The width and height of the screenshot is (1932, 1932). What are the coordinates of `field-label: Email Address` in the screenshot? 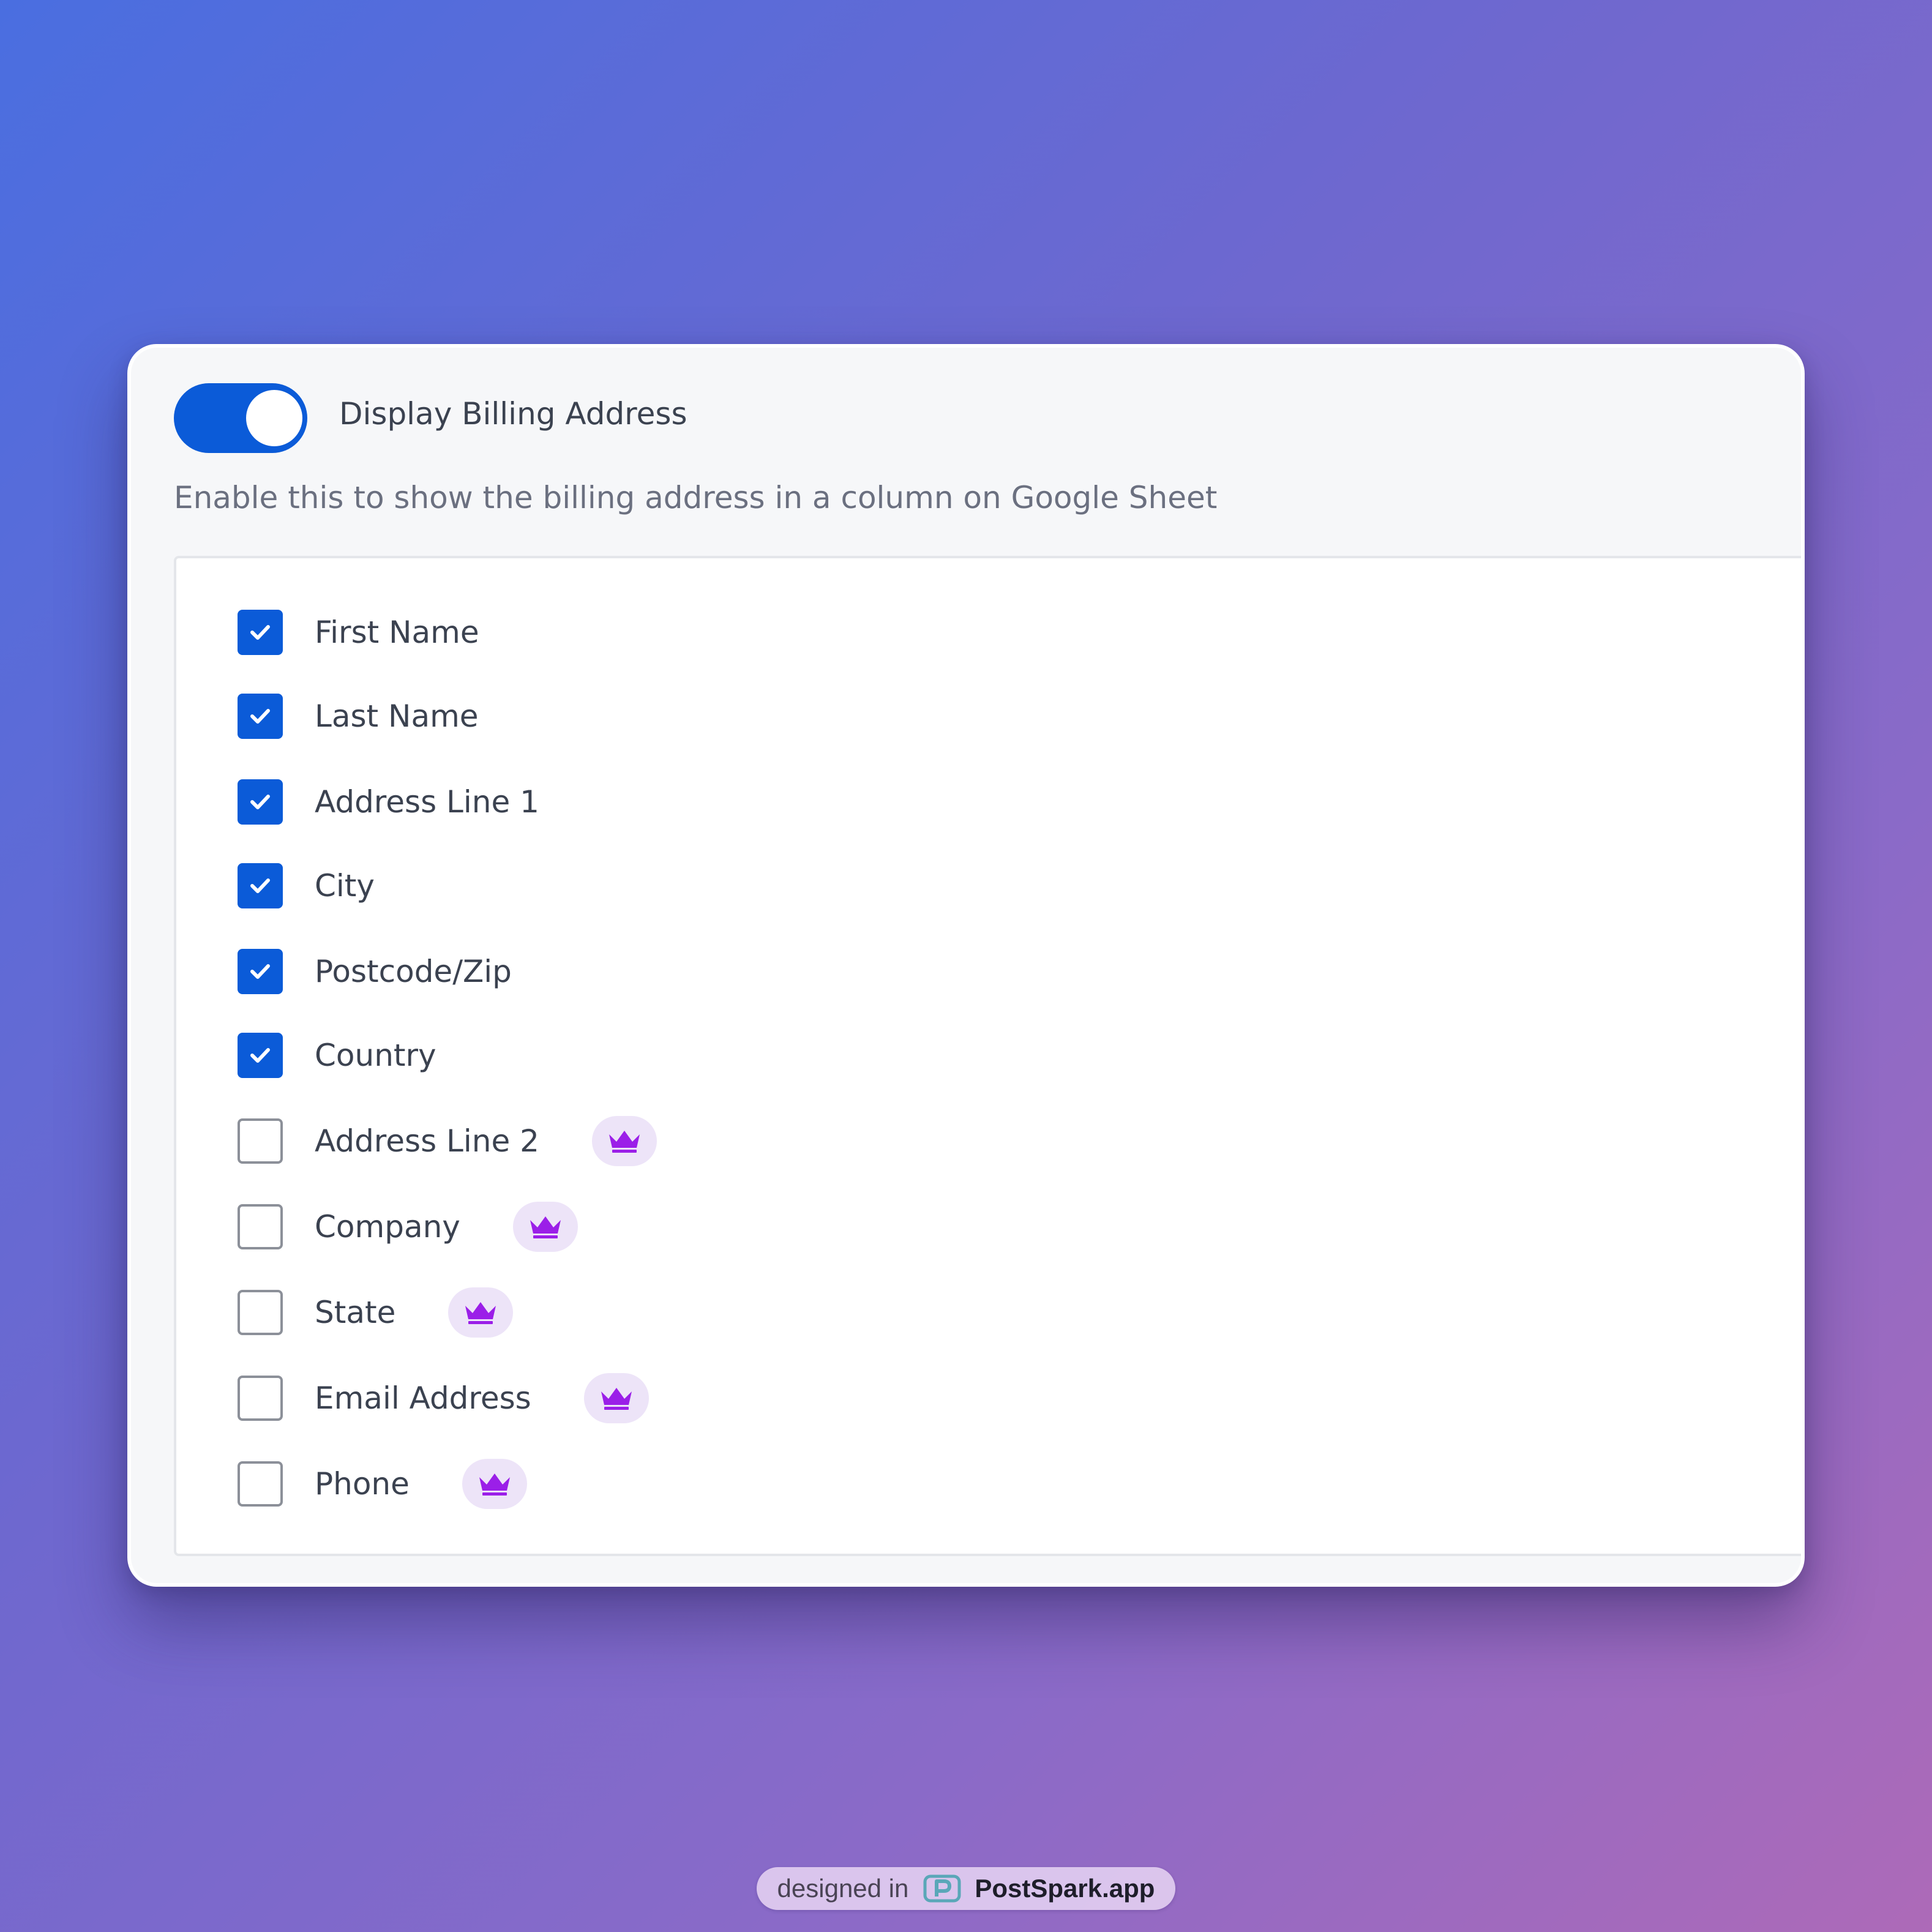 It's located at (423, 1398).